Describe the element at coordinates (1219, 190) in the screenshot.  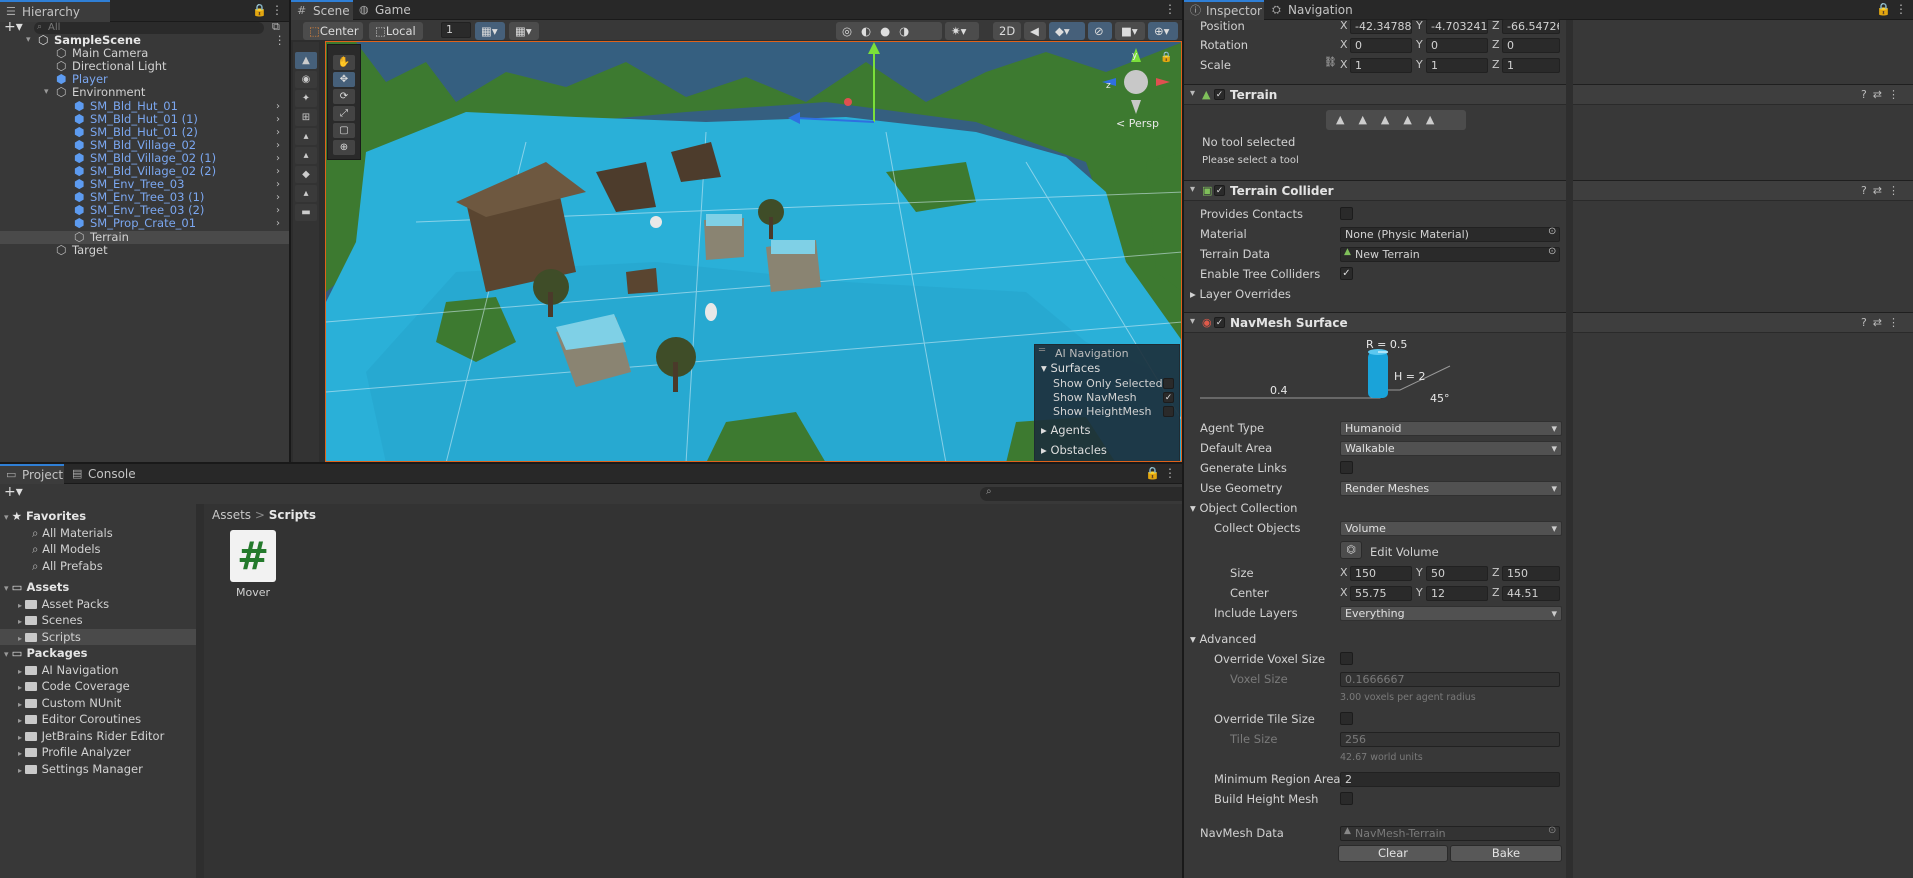
I see `collider-enabled-checkbox: ✓` at that location.